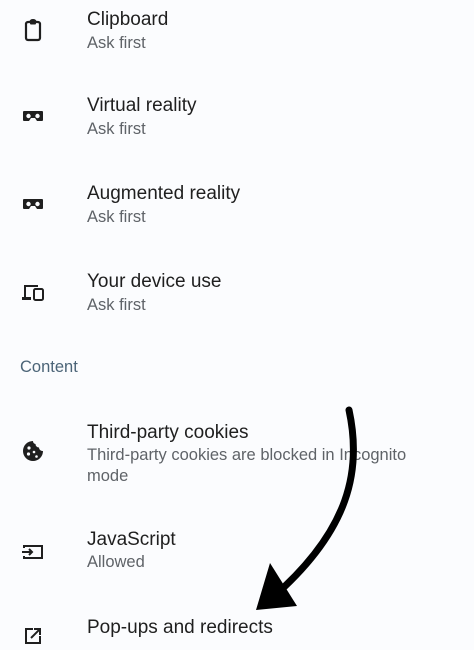  What do you see at coordinates (237, 306) in the screenshot?
I see `setting-item-device-use: Your device use Ask first` at bounding box center [237, 306].